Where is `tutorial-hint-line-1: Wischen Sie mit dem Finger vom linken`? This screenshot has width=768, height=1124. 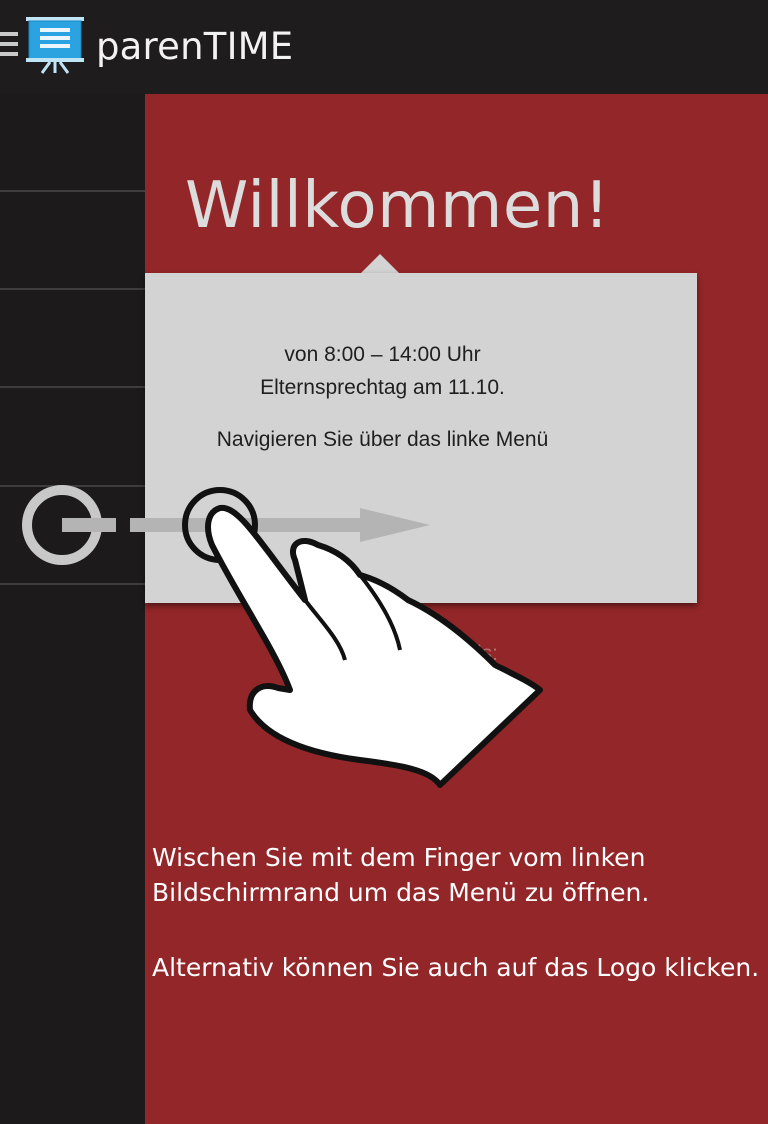
tutorial-hint-line-1: Wischen Sie mit dem Finger vom linken is located at coordinates (399, 857).